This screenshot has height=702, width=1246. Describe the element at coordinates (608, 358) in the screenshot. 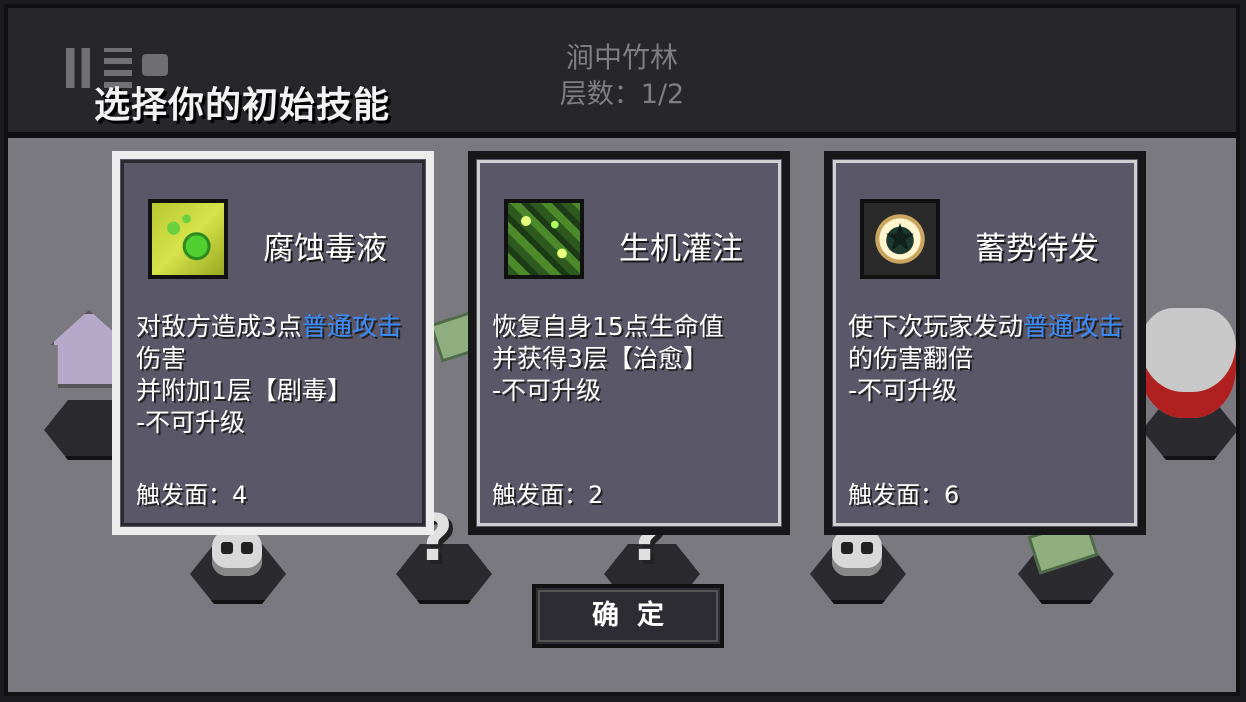

I see `desc-text: 恢复自身15点生命值 并获得3层【治愈】 -不可升级` at that location.